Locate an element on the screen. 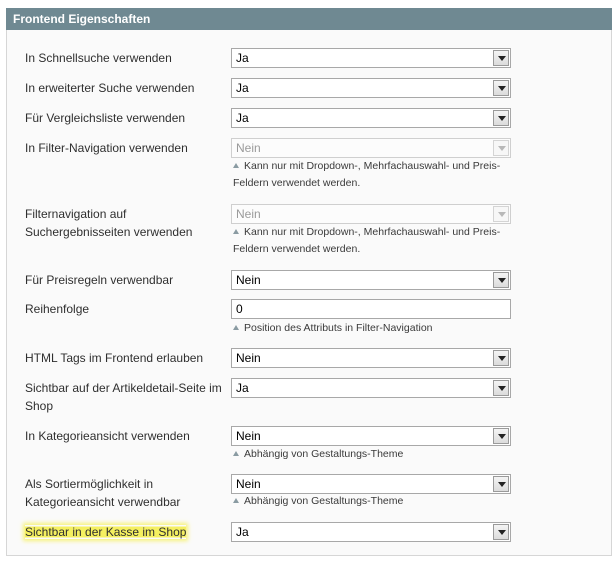 The height and width of the screenshot is (566, 614). advanced-search-select: Ja is located at coordinates (371, 88).